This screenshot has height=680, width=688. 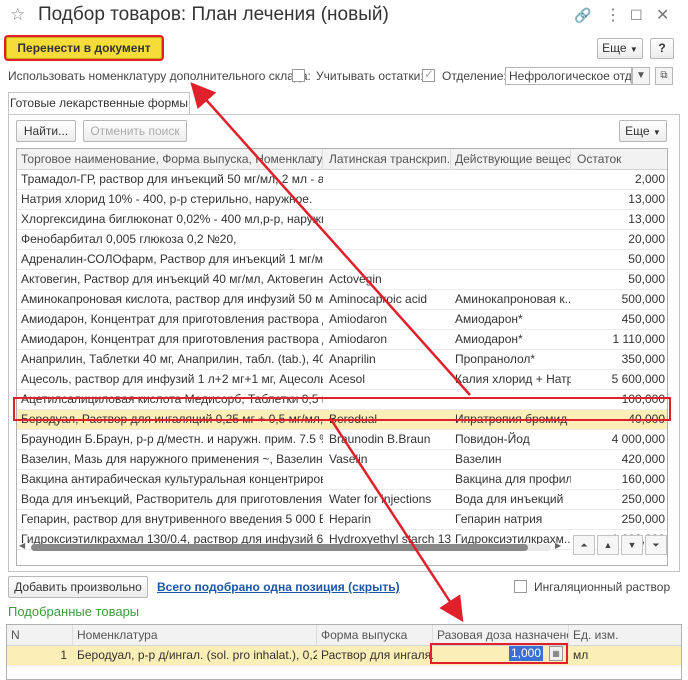 I want to click on cell-stock: 4 000,000, so click(x=638, y=439).